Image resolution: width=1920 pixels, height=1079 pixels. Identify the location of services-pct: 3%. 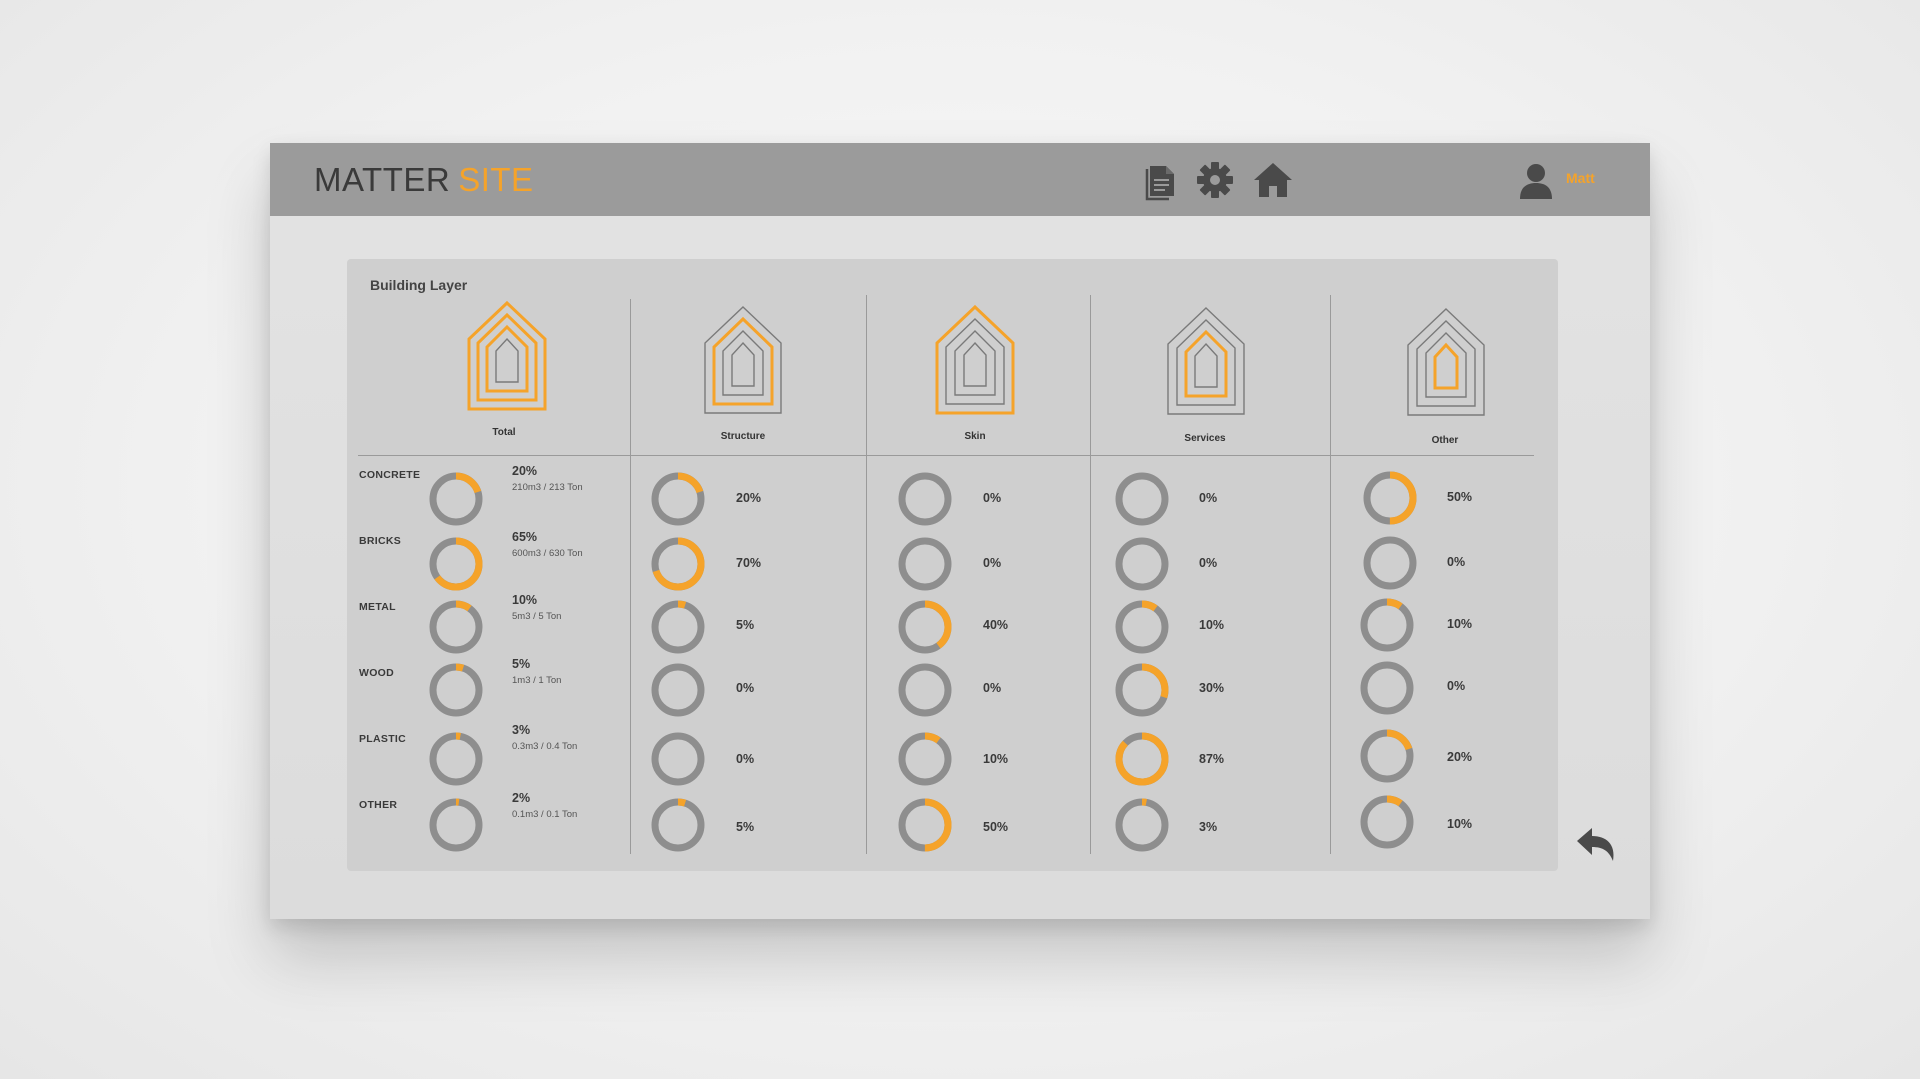
(1208, 827).